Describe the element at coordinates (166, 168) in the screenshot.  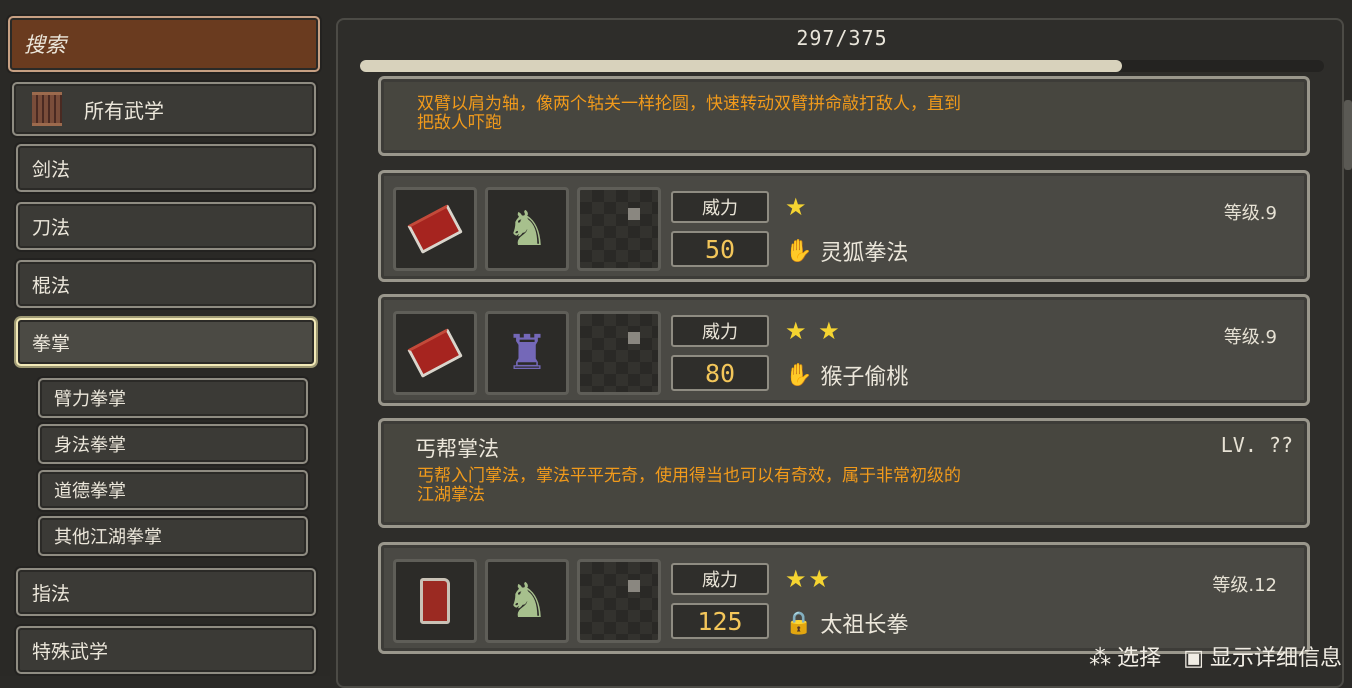
I see `category-sword: 剑法` at that location.